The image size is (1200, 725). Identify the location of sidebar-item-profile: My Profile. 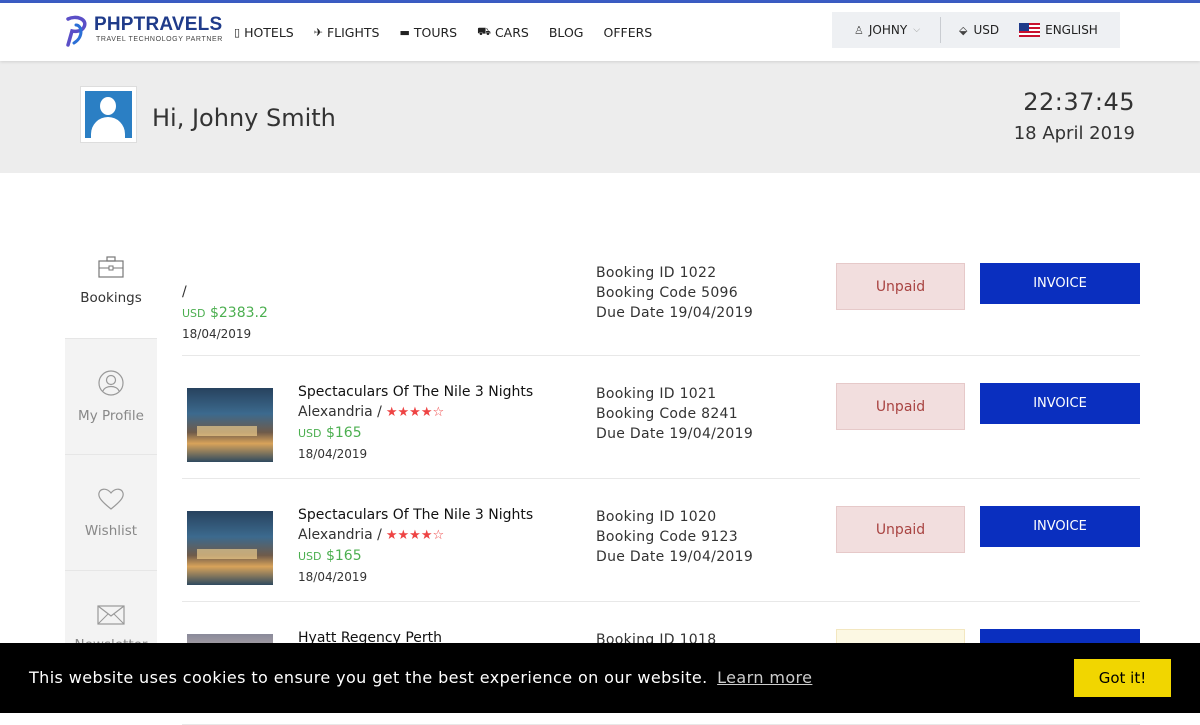
(111, 397).